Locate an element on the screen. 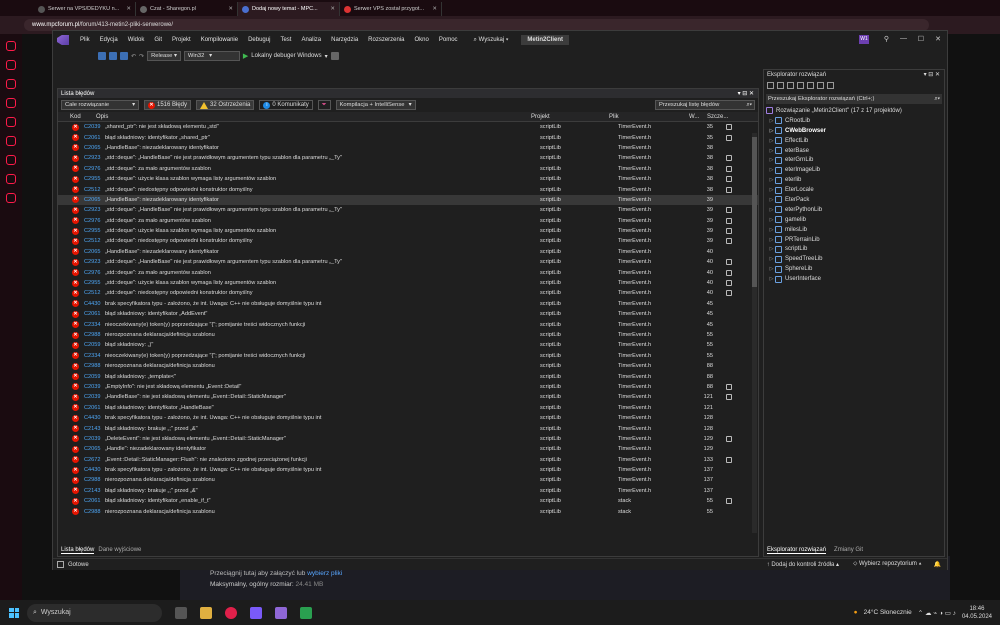 Image resolution: width=1000 pixels, height=625 pixels. tab-close-icon: ✕ is located at coordinates (434, 9).